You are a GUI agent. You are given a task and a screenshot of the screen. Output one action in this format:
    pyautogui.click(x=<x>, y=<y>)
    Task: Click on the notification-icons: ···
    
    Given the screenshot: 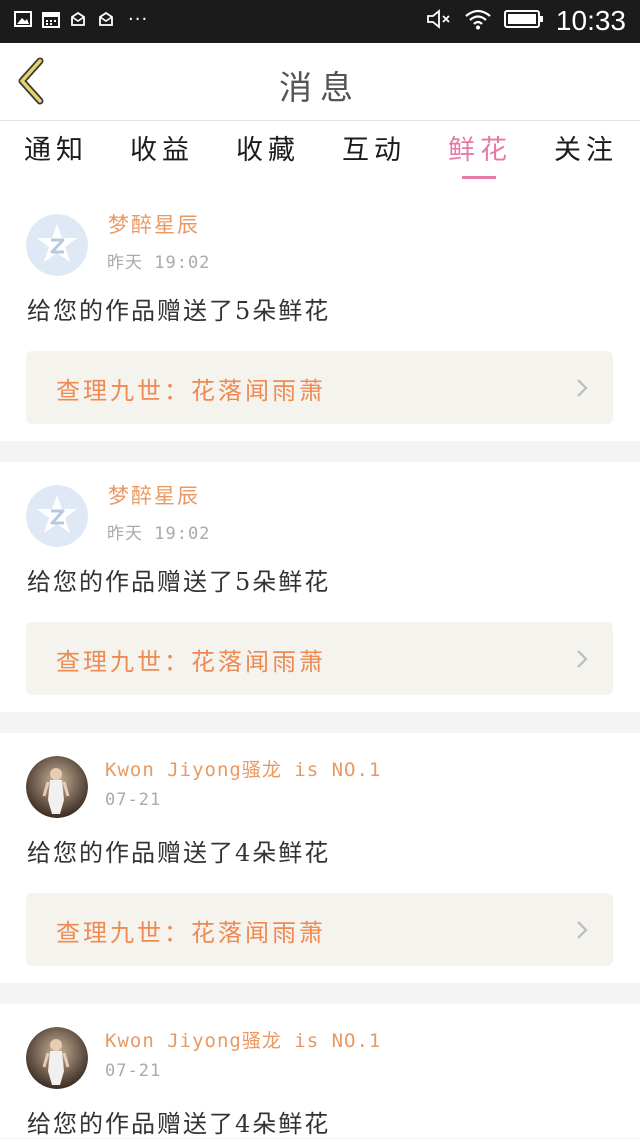 What is the action you would take?
    pyautogui.click(x=81, y=19)
    